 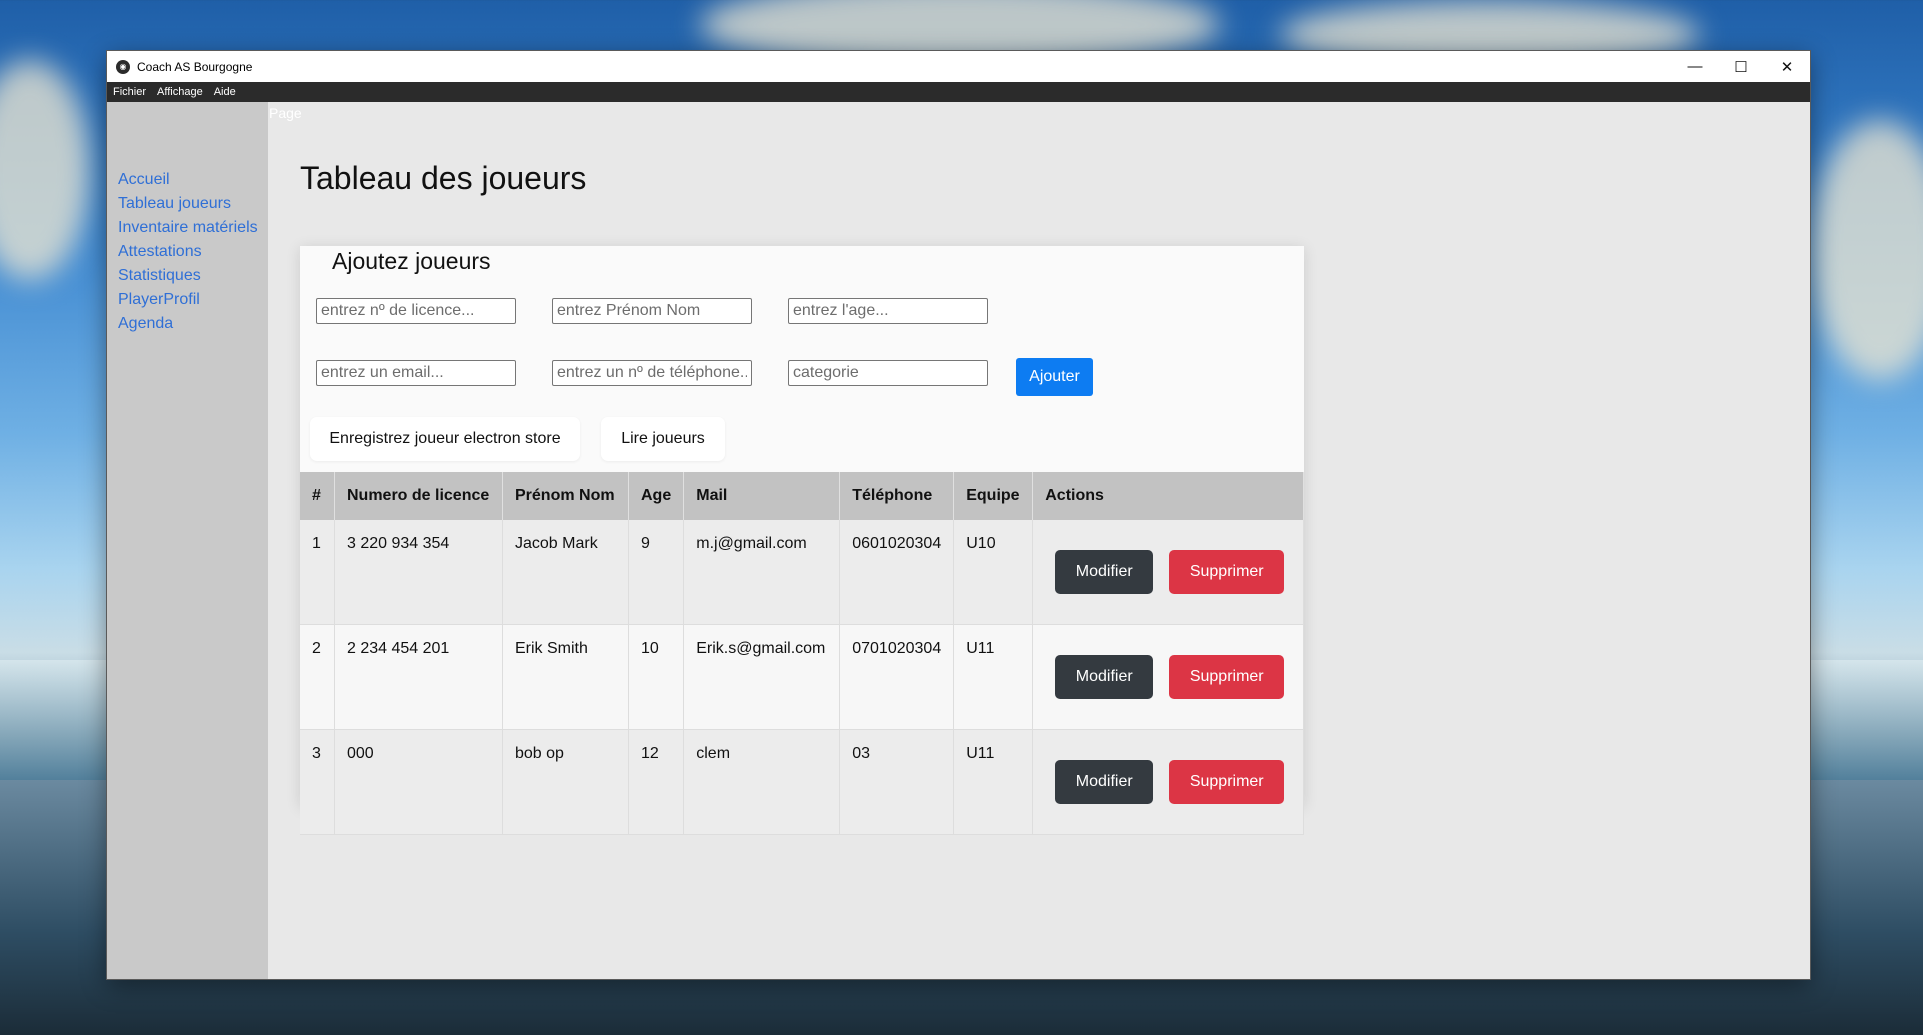 What do you see at coordinates (129, 92) in the screenshot?
I see `menu-fichier: Fichier` at bounding box center [129, 92].